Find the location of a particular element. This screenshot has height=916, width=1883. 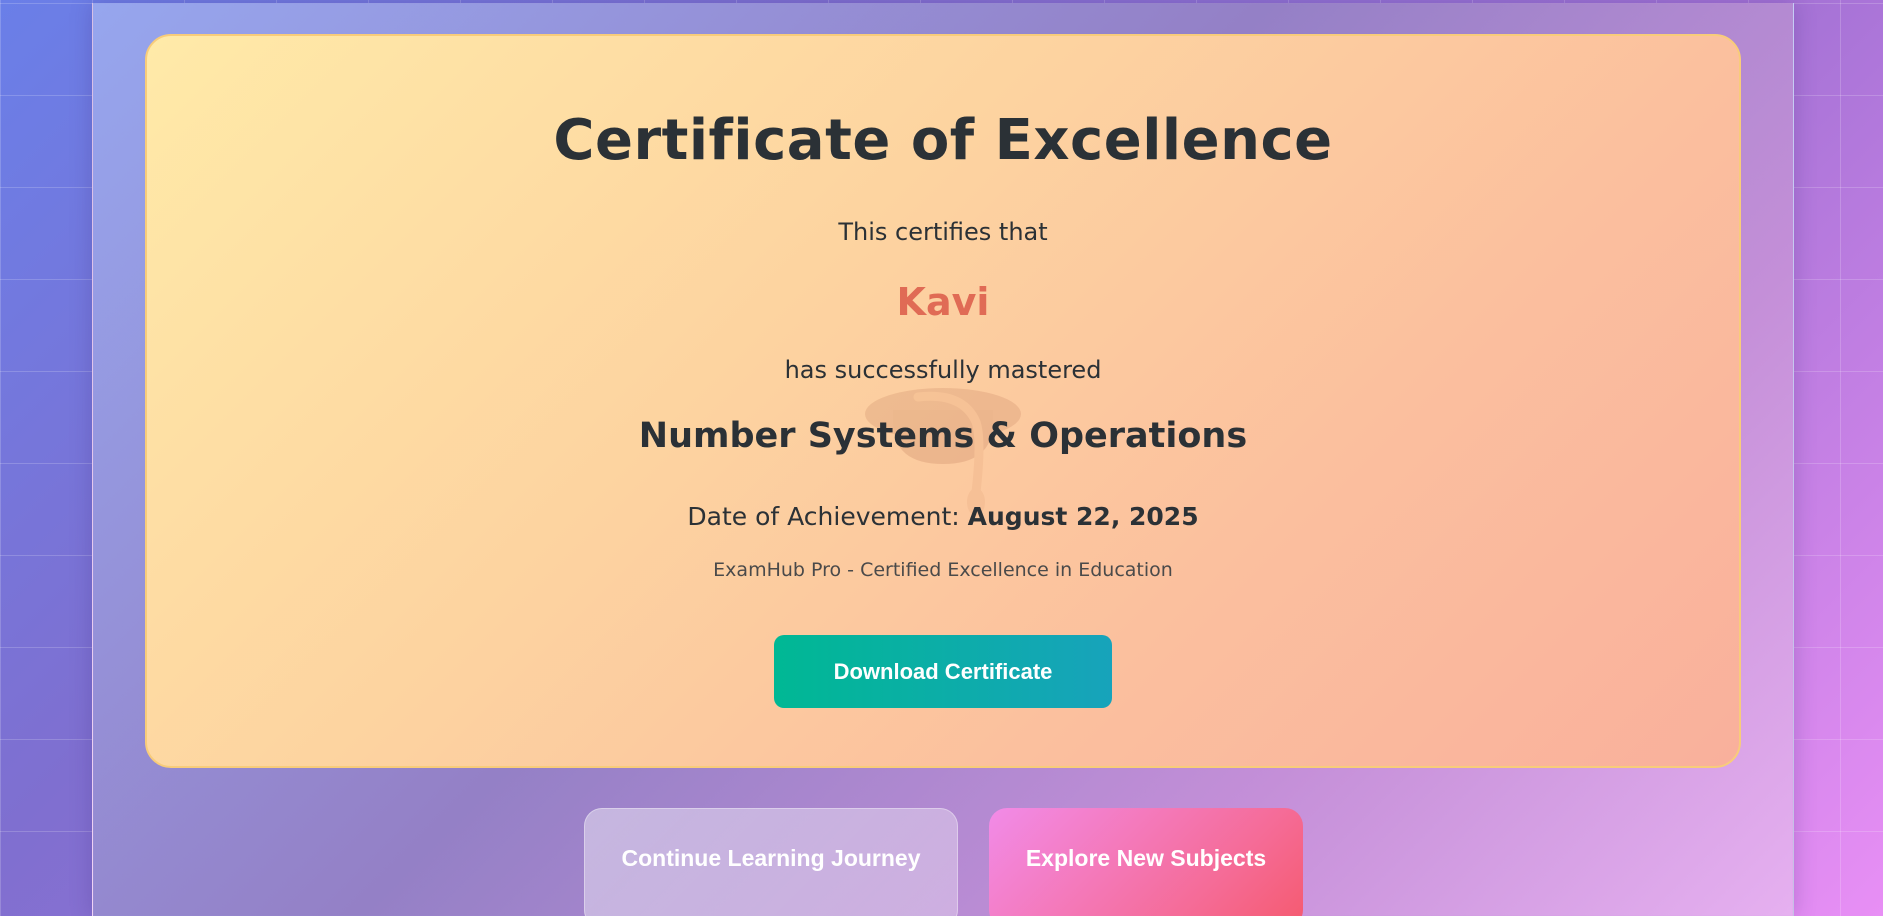

certifies-text: This certifies that is located at coordinates (943, 232).